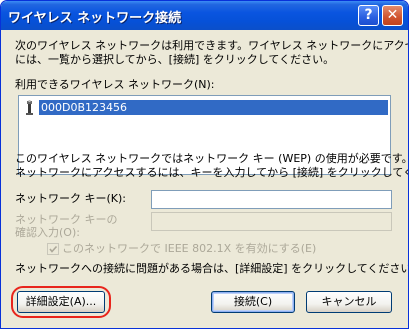 This screenshot has height=329, width=409. Describe the element at coordinates (271, 221) in the screenshot. I see `confirm-key-input` at that location.